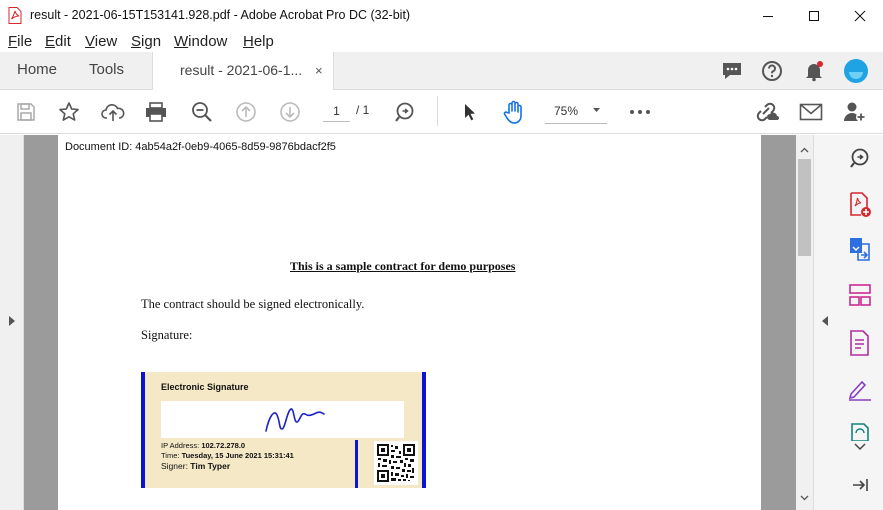  Describe the element at coordinates (363, 110) in the screenshot. I see `page-total: / 1` at that location.